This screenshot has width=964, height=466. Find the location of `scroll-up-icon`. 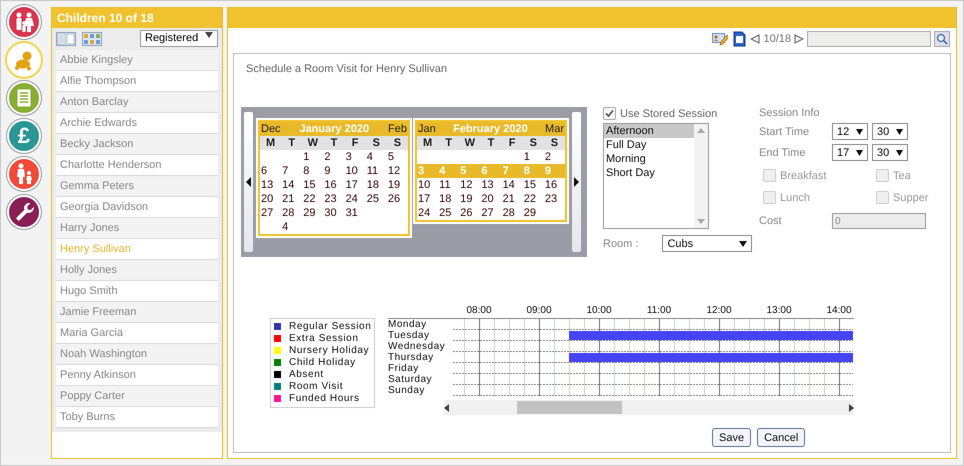

scroll-up-icon is located at coordinates (701, 130).